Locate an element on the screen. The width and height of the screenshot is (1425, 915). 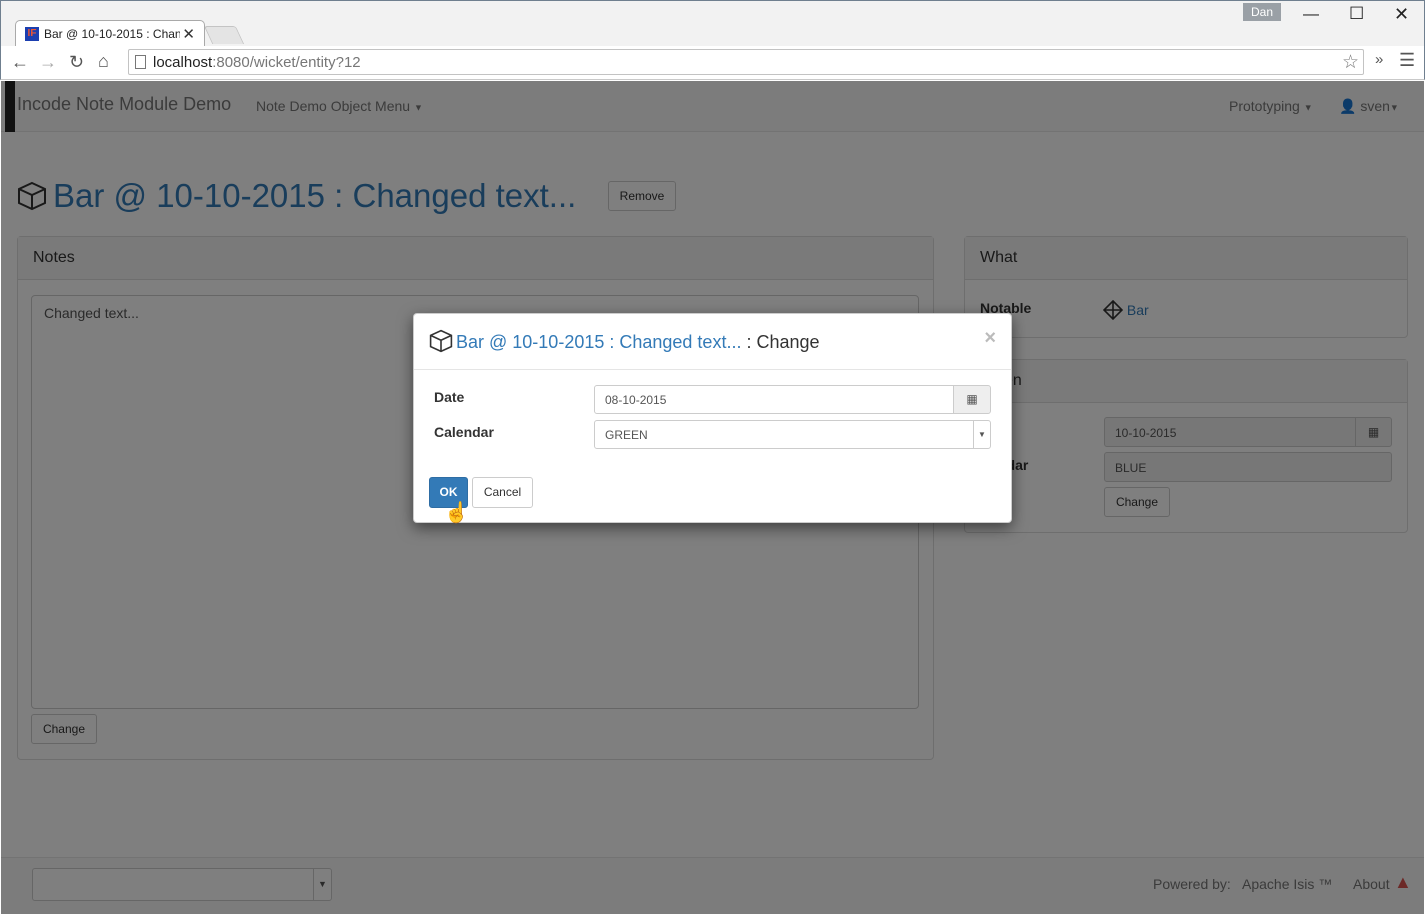
date-input: 08-10-2015 is located at coordinates (774, 399).